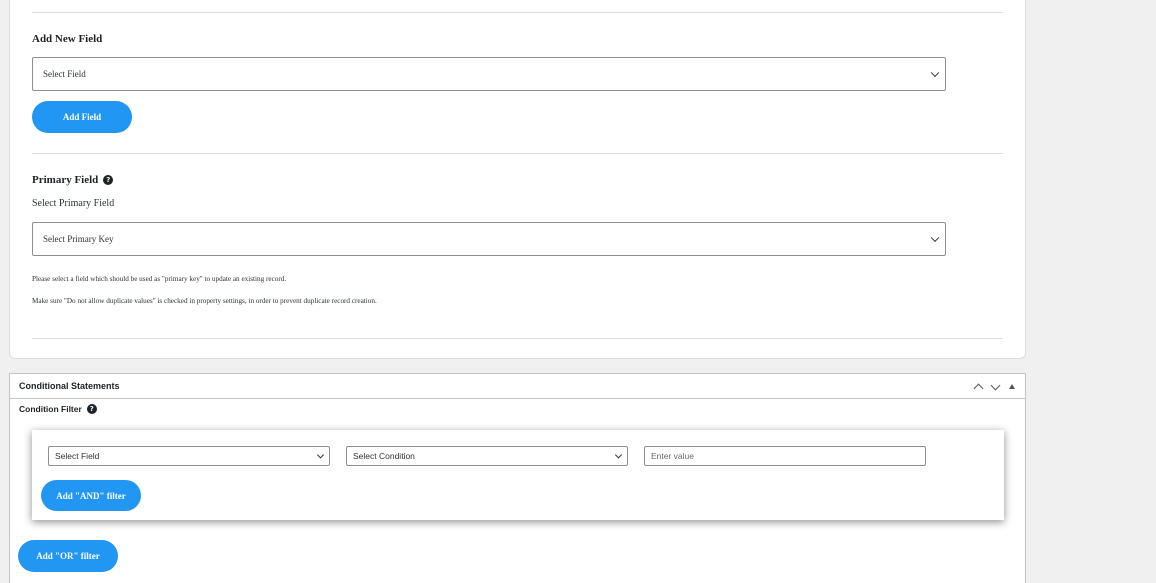 Image resolution: width=1156 pixels, height=583 pixels. What do you see at coordinates (73, 203) in the screenshot?
I see `select-primary-field-label: Select Primary Field` at bounding box center [73, 203].